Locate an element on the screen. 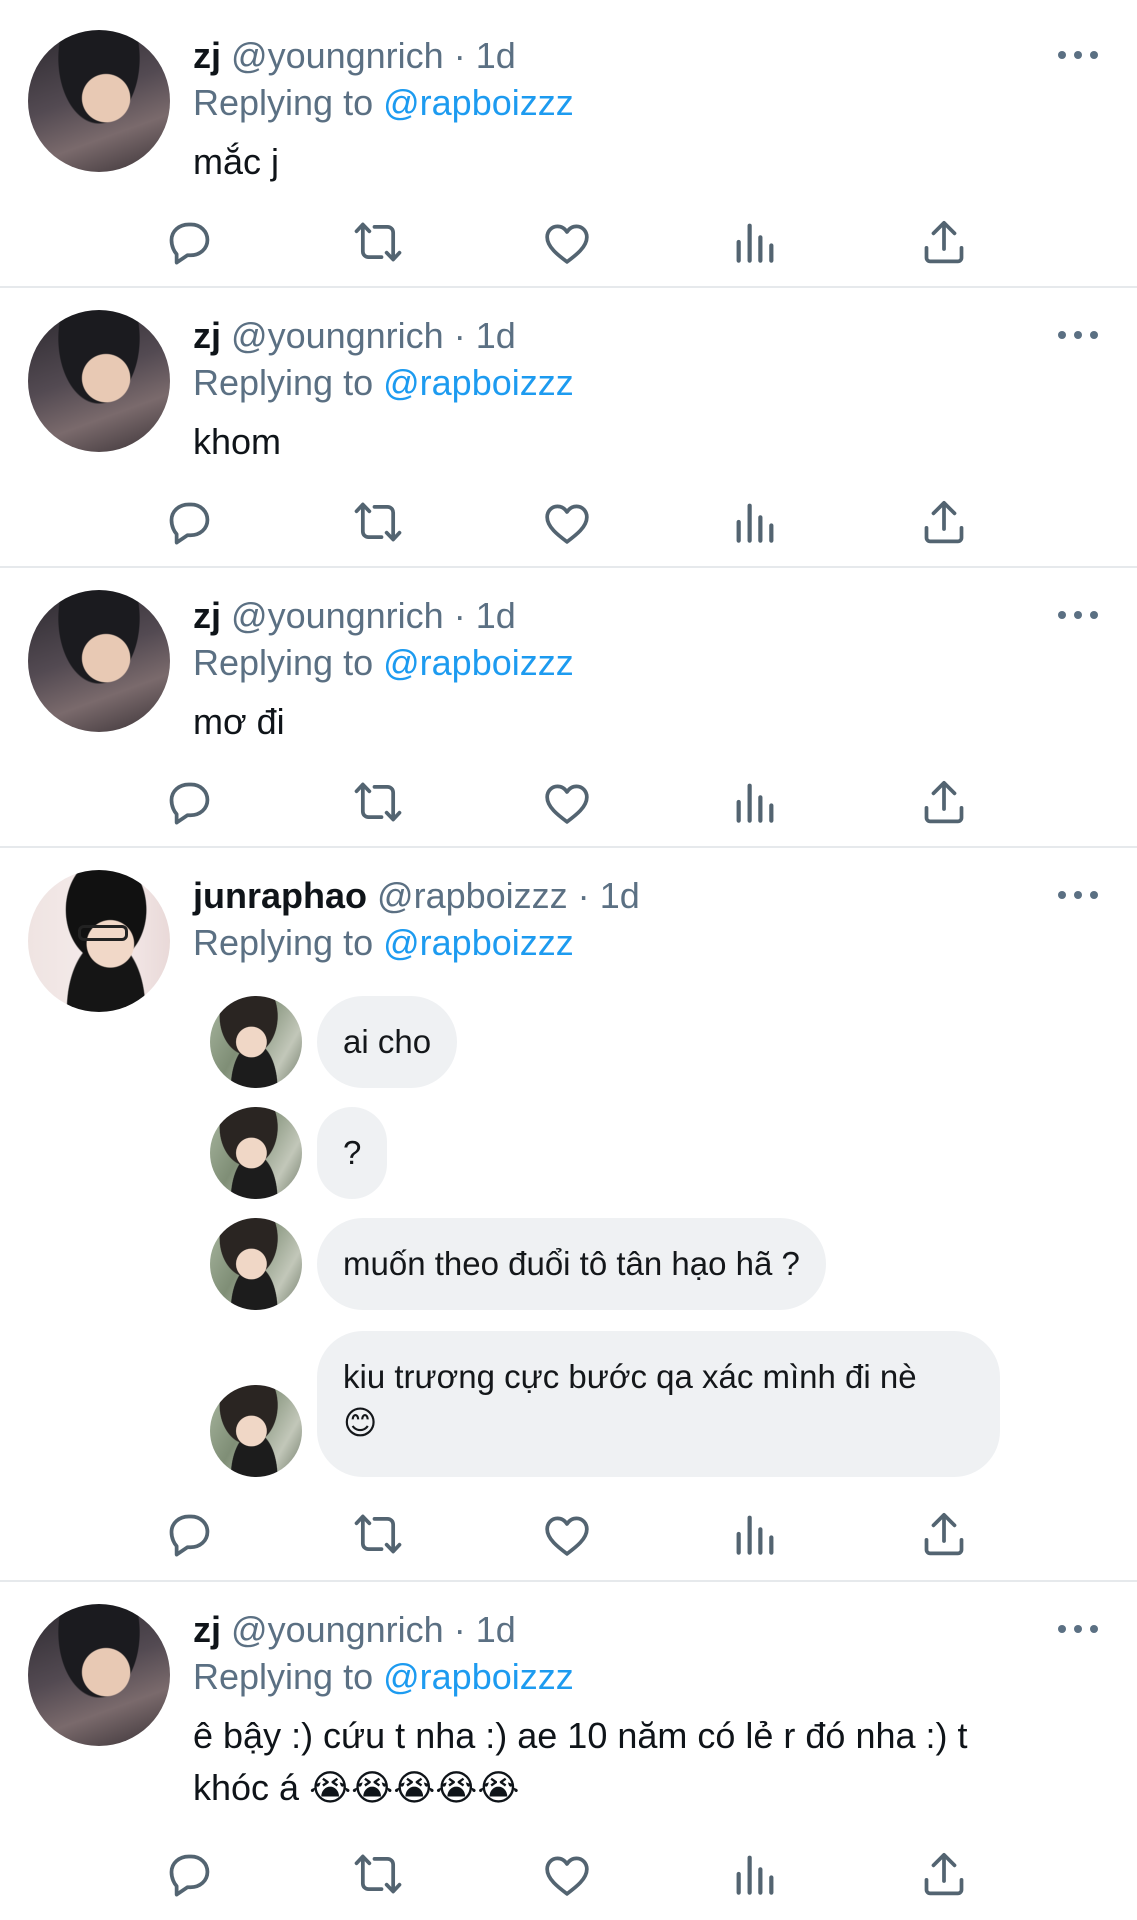  retweet-button is located at coordinates (378, 1874).